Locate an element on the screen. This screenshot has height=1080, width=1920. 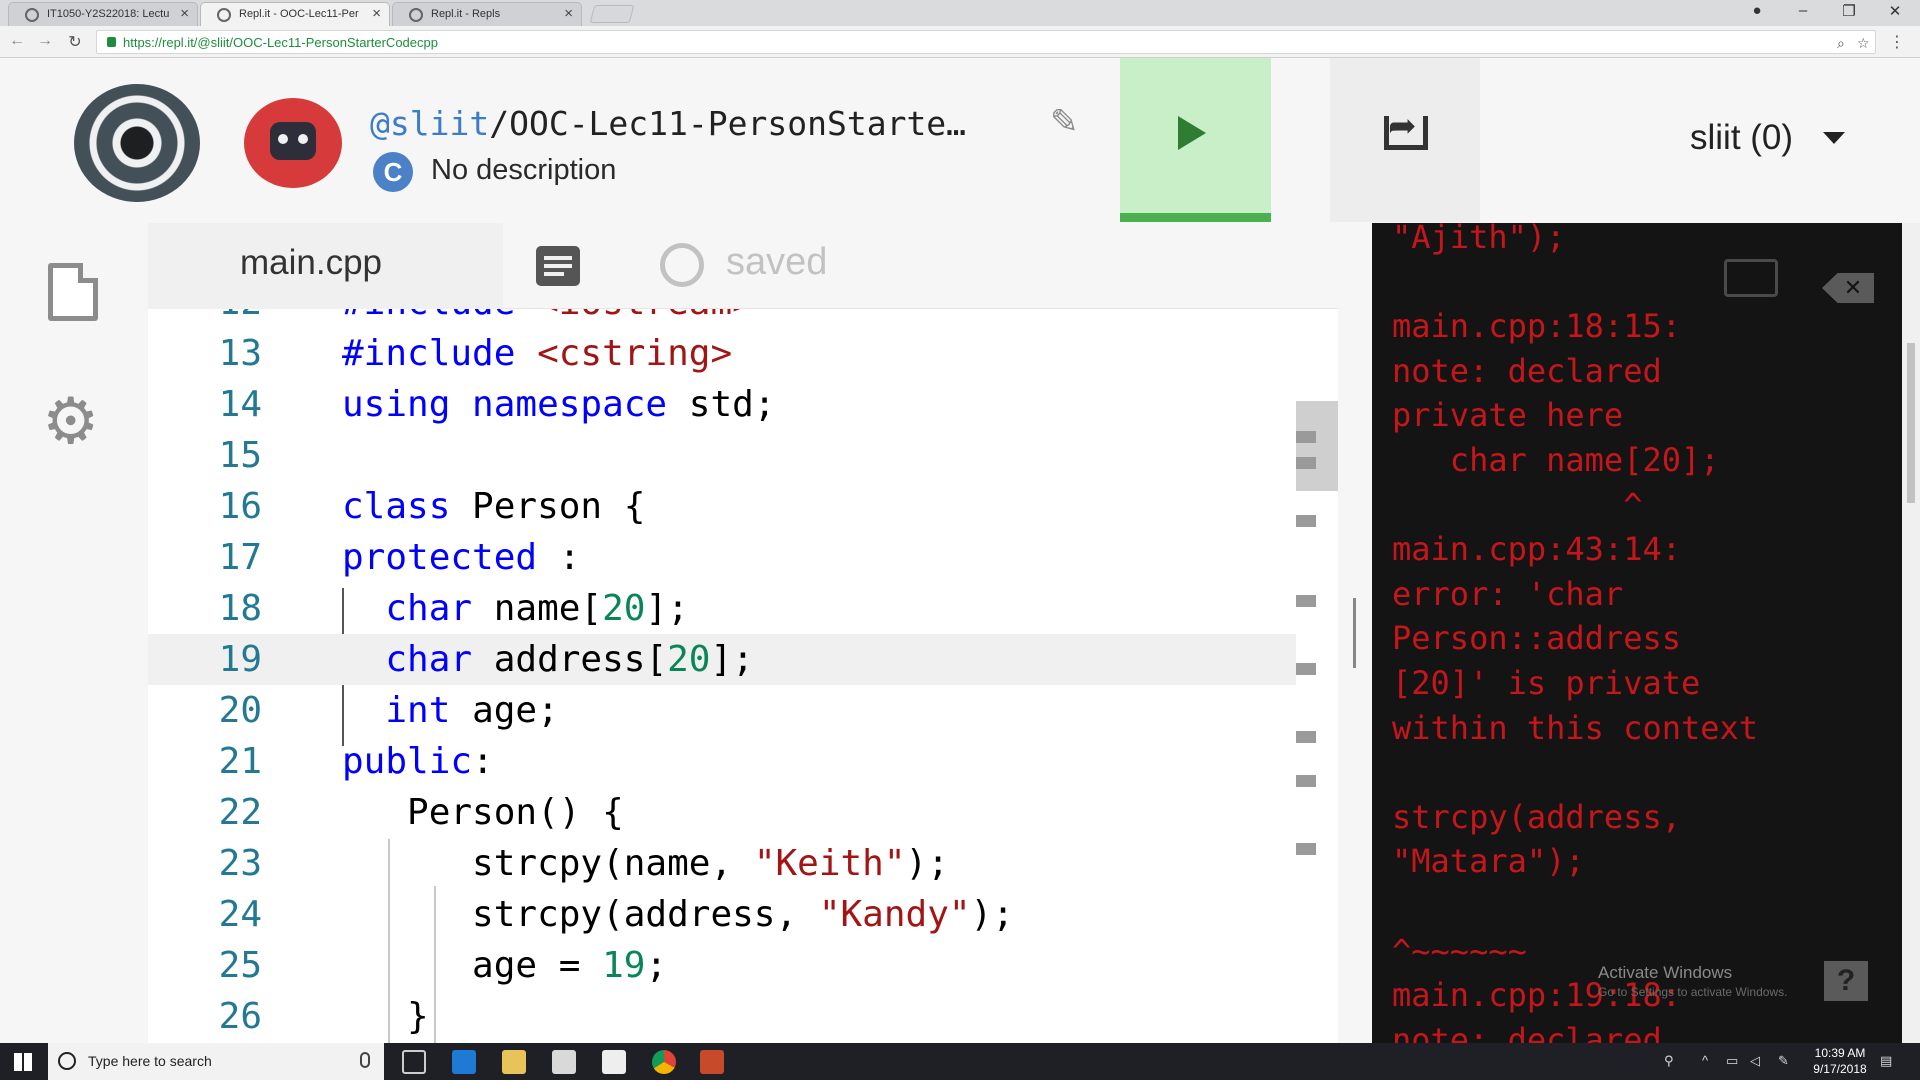
avatar is located at coordinates (293, 143).